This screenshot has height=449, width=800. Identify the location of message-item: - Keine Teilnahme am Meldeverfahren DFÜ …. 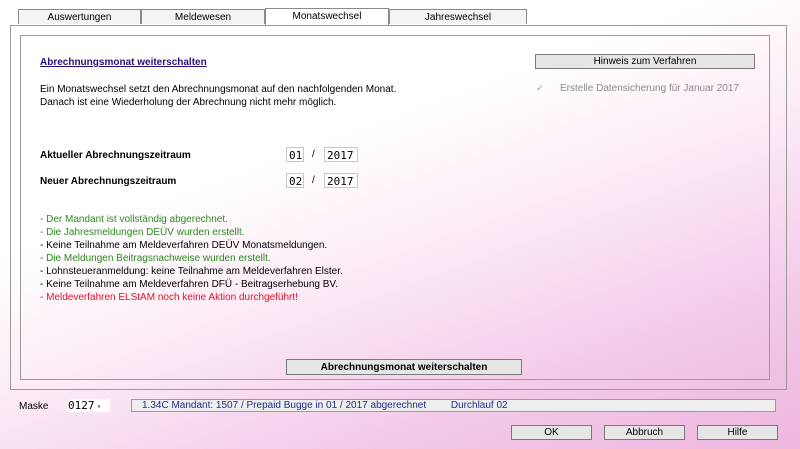
(189, 284).